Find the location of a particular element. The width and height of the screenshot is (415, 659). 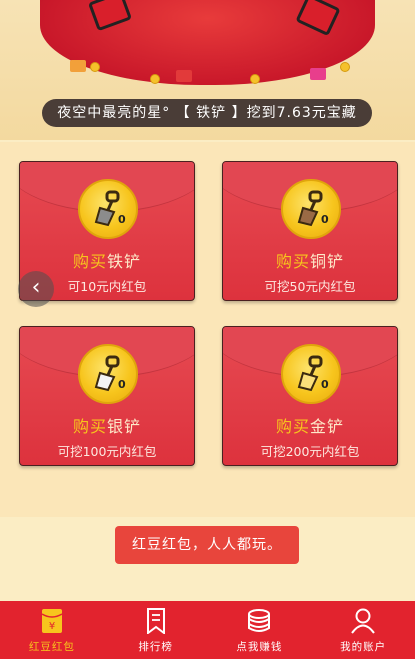

card-title: 购买银铲 is located at coordinates (107, 426).